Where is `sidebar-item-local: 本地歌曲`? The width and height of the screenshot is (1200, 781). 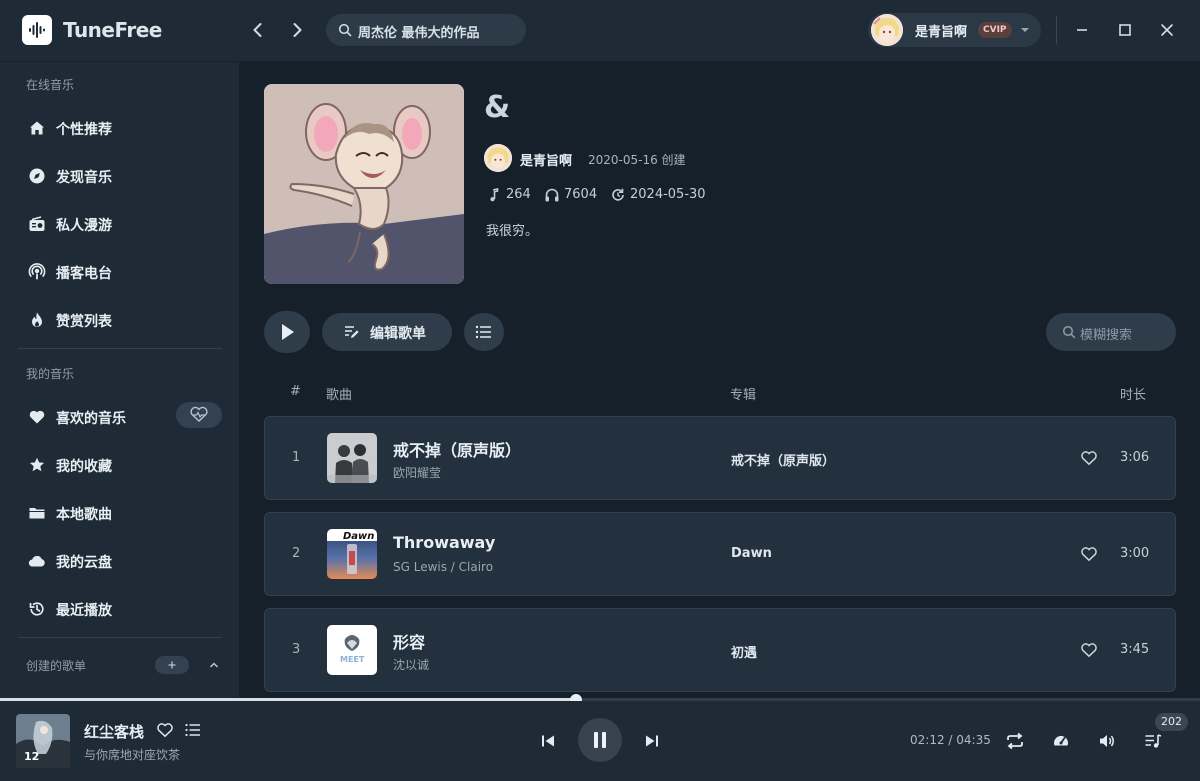
sidebar-item-local: 本地歌曲 is located at coordinates (120, 513).